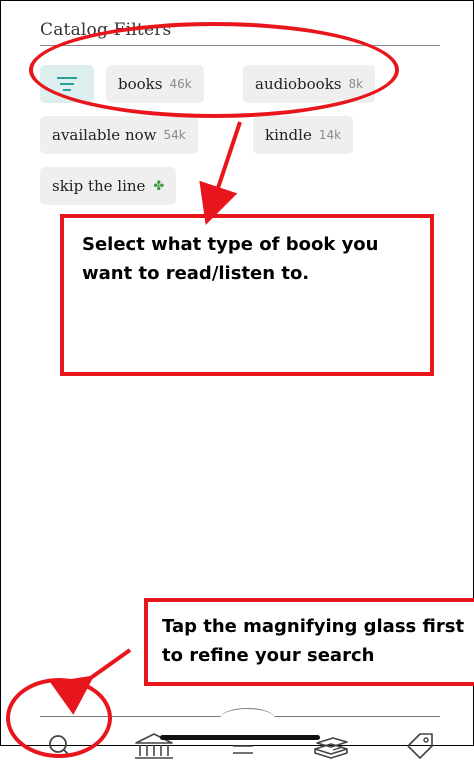 Image resolution: width=474 pixels, height=764 pixels. Describe the element at coordinates (247, 718) in the screenshot. I see `tabbar-handle` at that location.